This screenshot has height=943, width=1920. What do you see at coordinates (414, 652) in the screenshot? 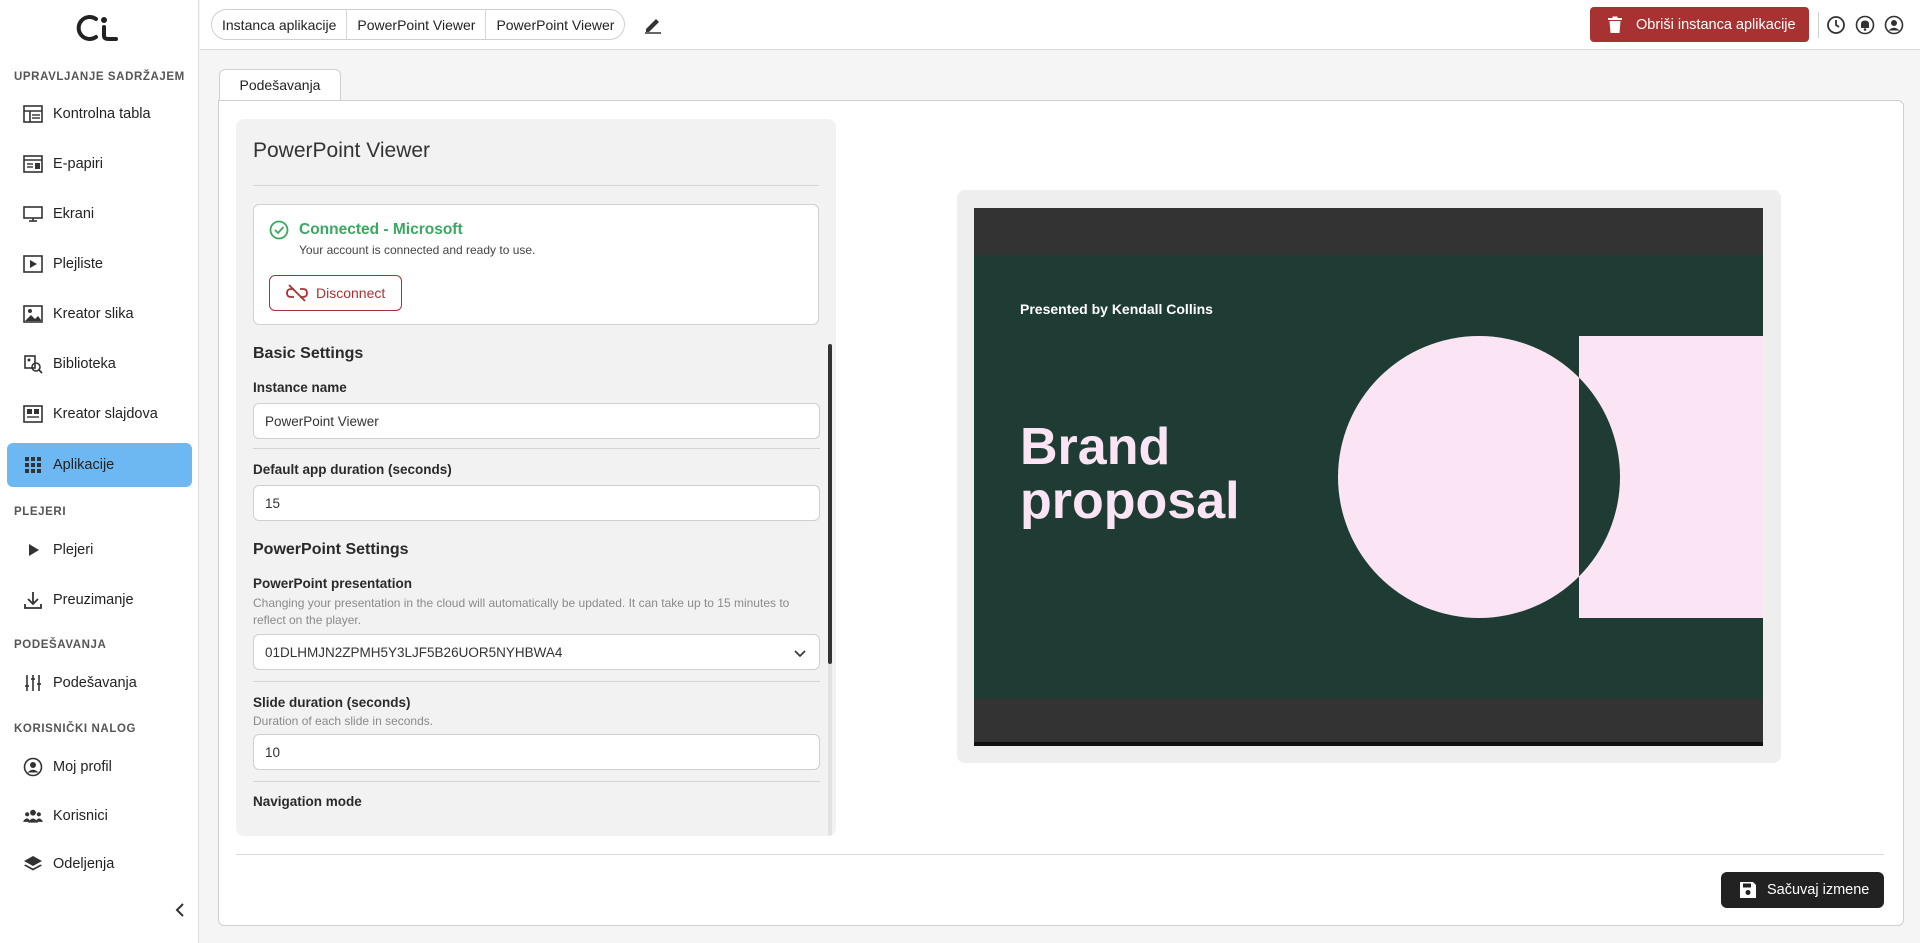
I see `presentation-select-value: 01DLHMJN2ZPMH5Y3LJF5B26UOR5NYHBWA4` at bounding box center [414, 652].